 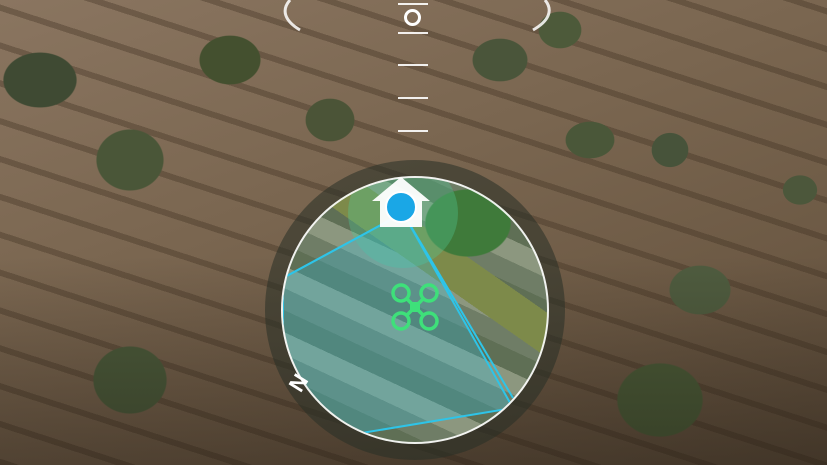 What do you see at coordinates (415, 307) in the screenshot?
I see `drone-aircraft-icon` at bounding box center [415, 307].